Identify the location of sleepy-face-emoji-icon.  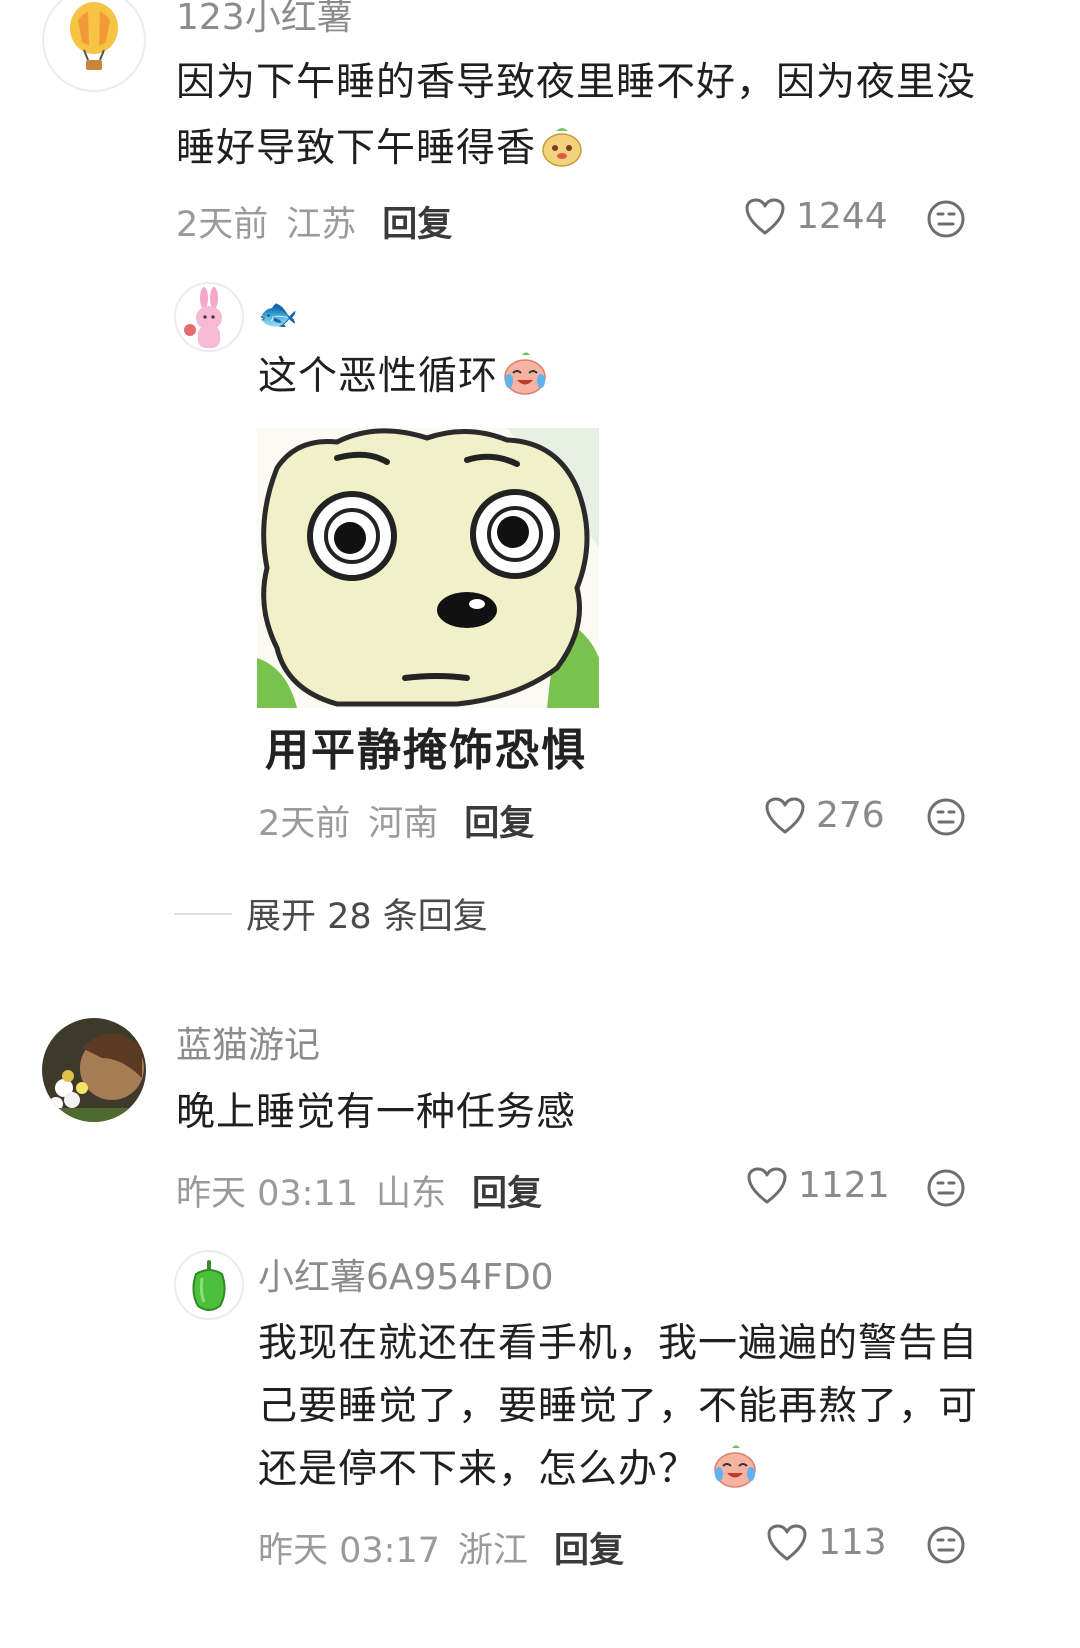
(562, 157).